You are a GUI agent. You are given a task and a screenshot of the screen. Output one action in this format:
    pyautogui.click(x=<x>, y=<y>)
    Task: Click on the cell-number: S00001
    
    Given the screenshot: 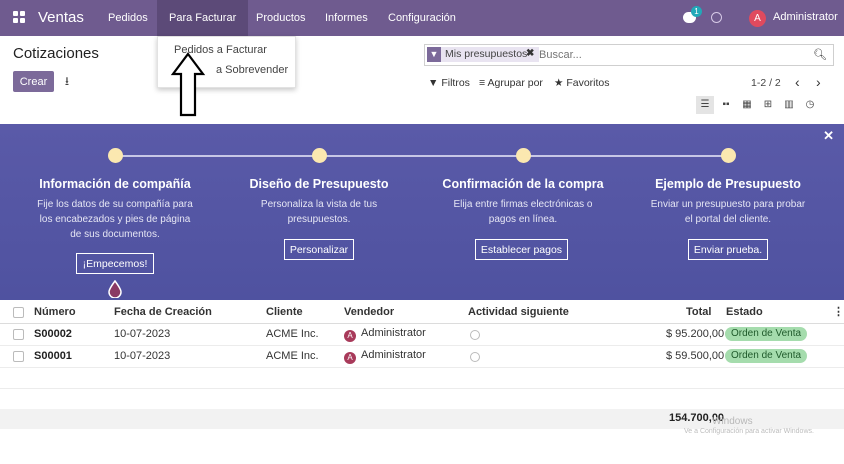 What is the action you would take?
    pyautogui.click(x=53, y=356)
    